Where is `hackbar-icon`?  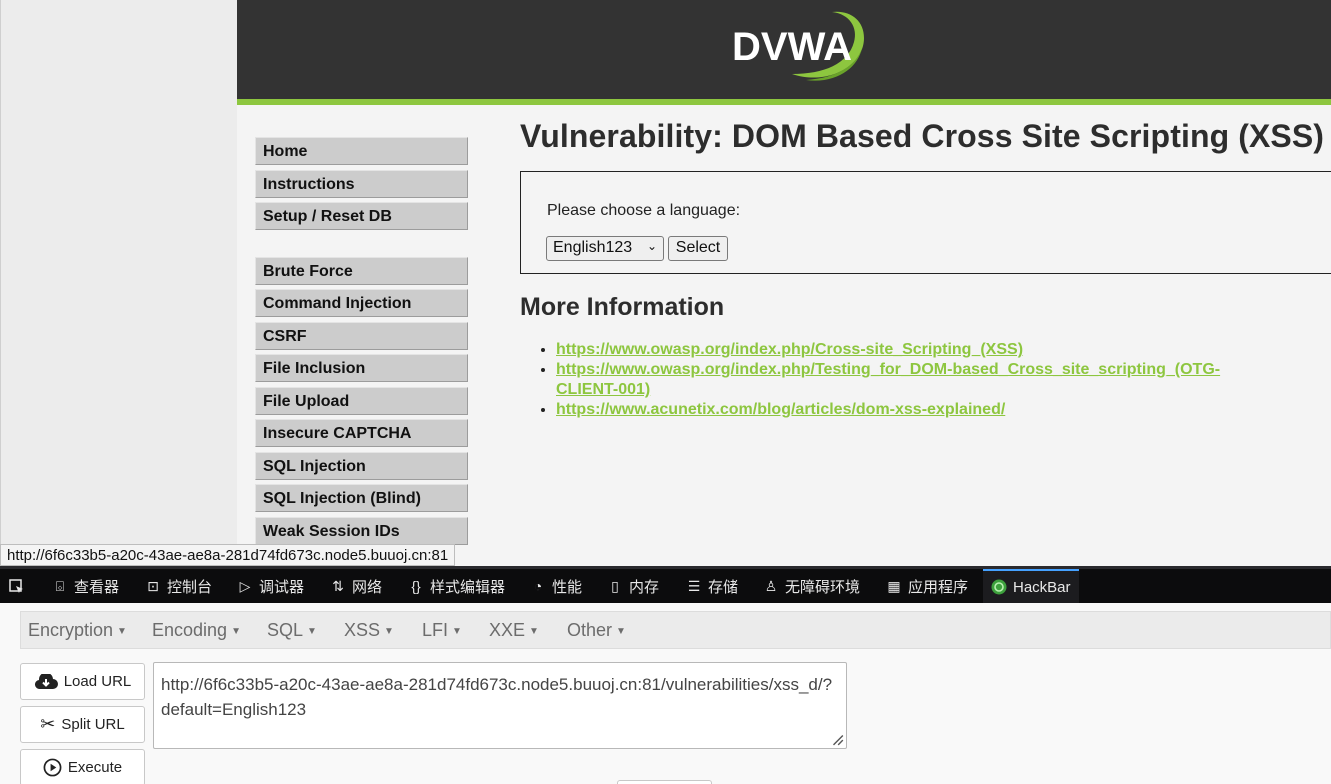 hackbar-icon is located at coordinates (999, 587).